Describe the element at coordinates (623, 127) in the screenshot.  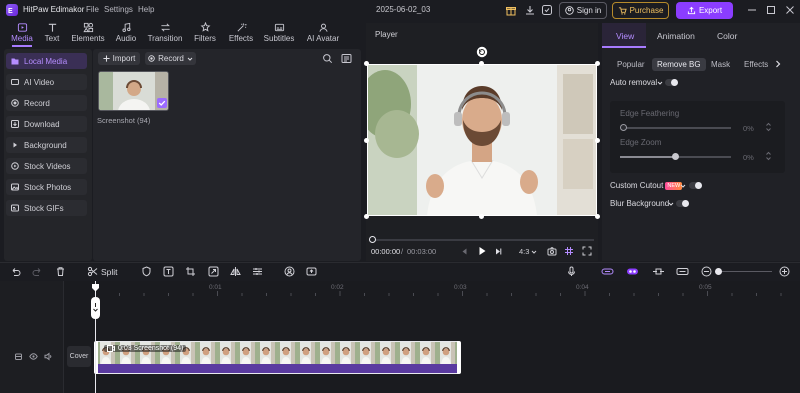
I see `edge-feathering-knob` at that location.